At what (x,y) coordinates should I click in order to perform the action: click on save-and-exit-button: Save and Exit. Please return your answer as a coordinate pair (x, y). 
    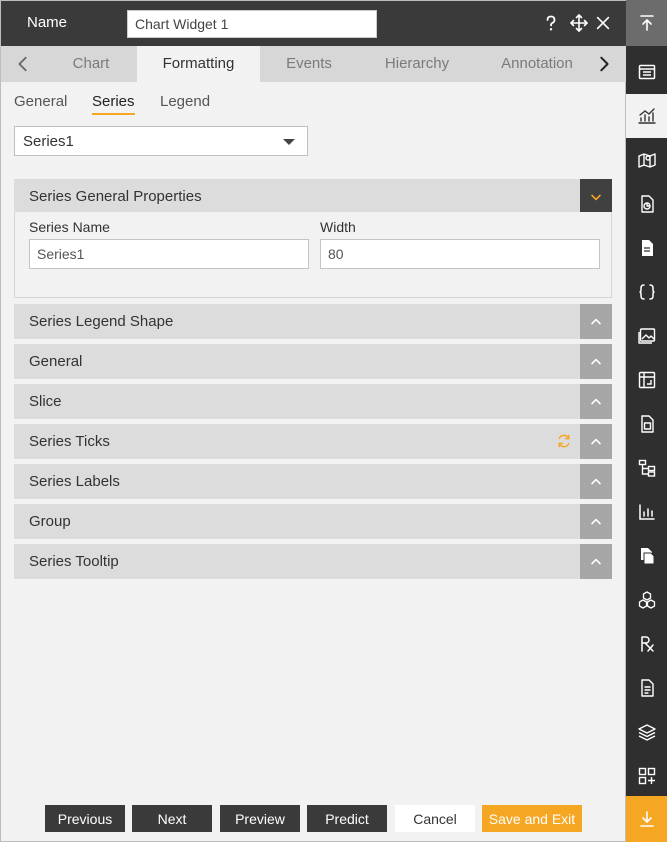
    Looking at the image, I should click on (532, 818).